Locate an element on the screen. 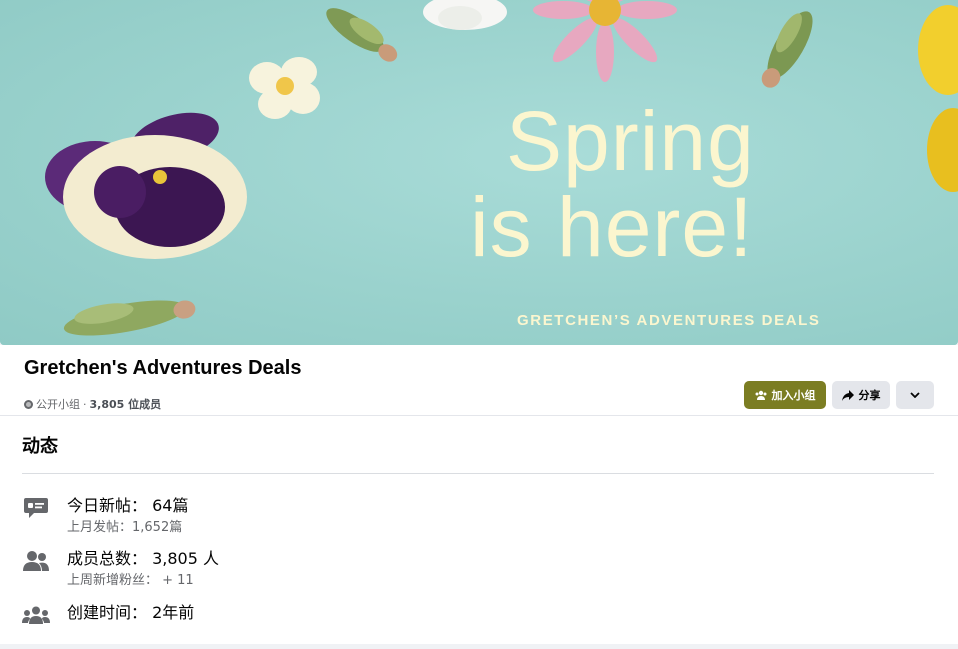 The width and height of the screenshot is (958, 649). join-group-button: 加入小组 is located at coordinates (785, 395).